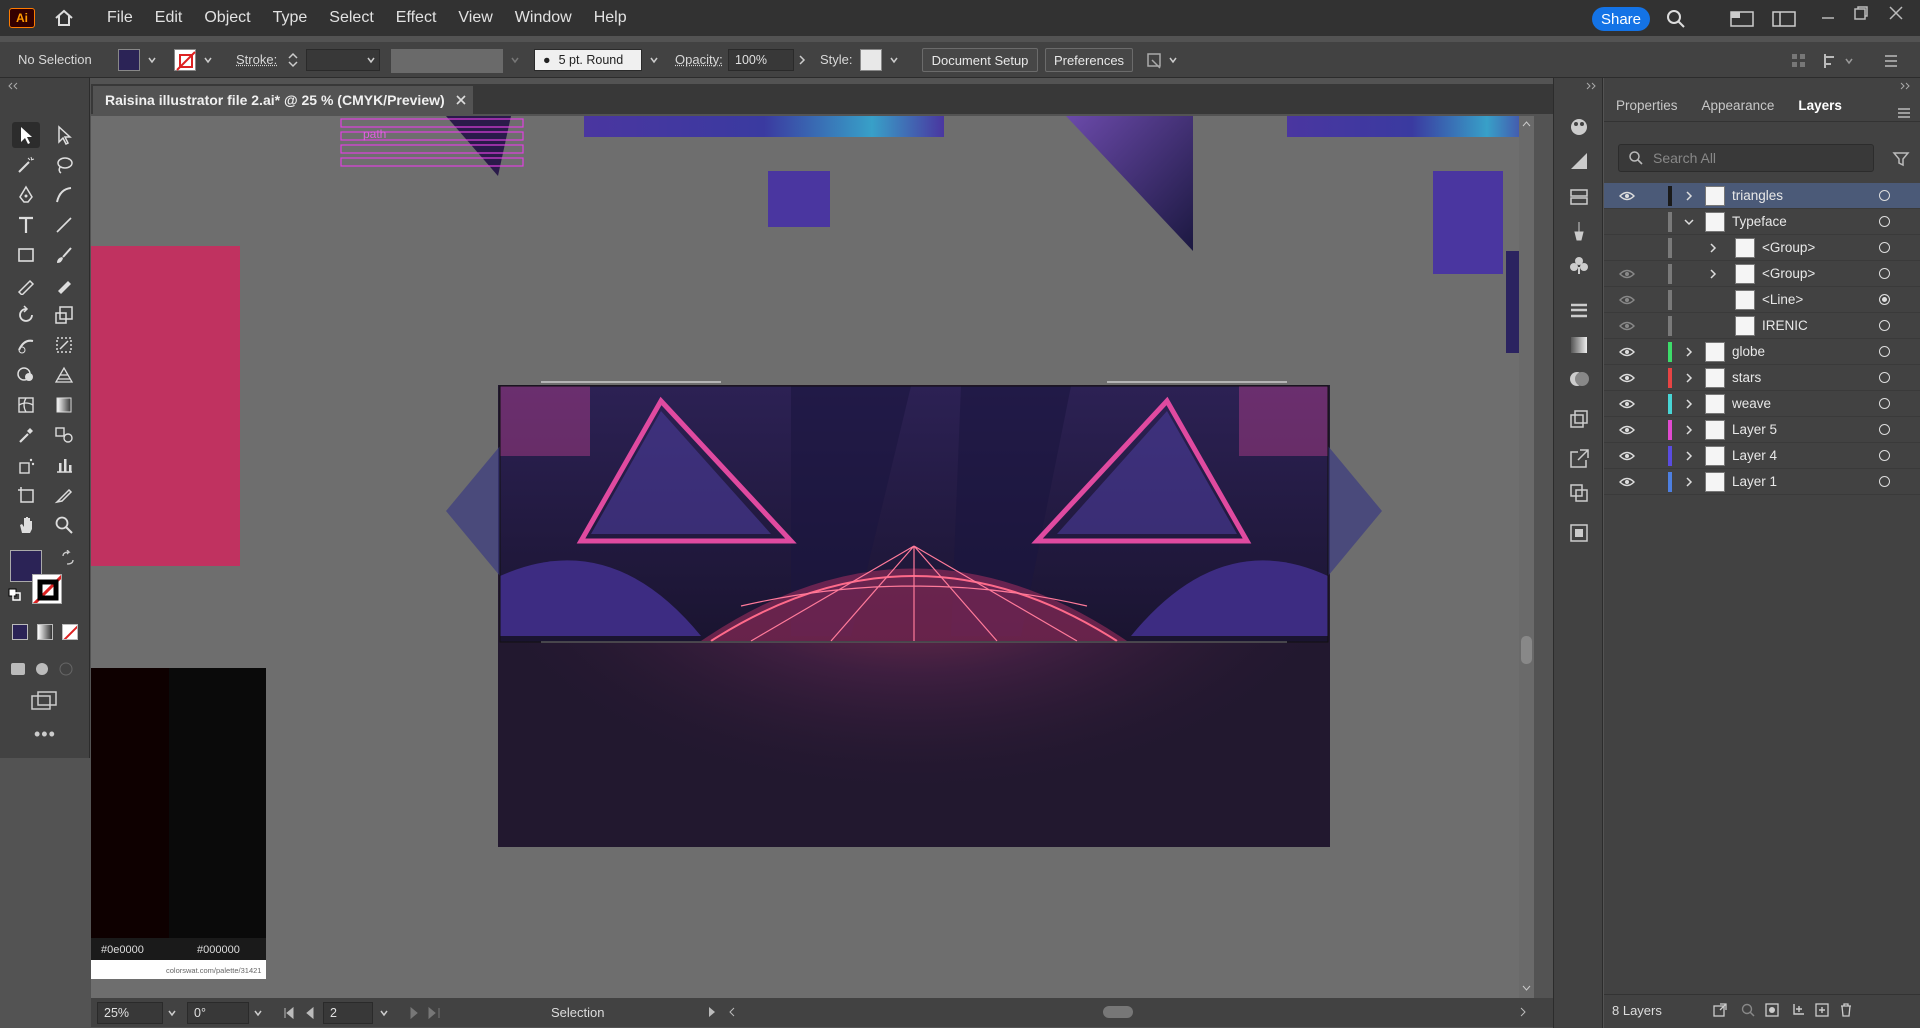 The height and width of the screenshot is (1028, 1920). What do you see at coordinates (64, 135) in the screenshot?
I see `direct-selection-tool-icon` at bounding box center [64, 135].